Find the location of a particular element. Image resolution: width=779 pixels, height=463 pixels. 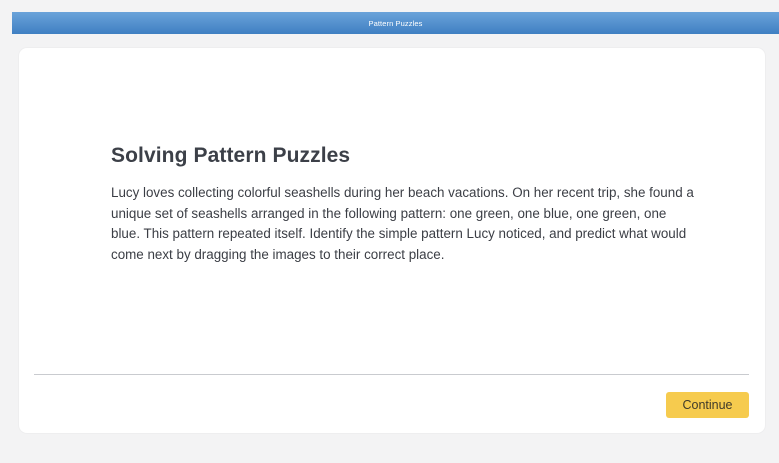

footer-divider is located at coordinates (391, 374).